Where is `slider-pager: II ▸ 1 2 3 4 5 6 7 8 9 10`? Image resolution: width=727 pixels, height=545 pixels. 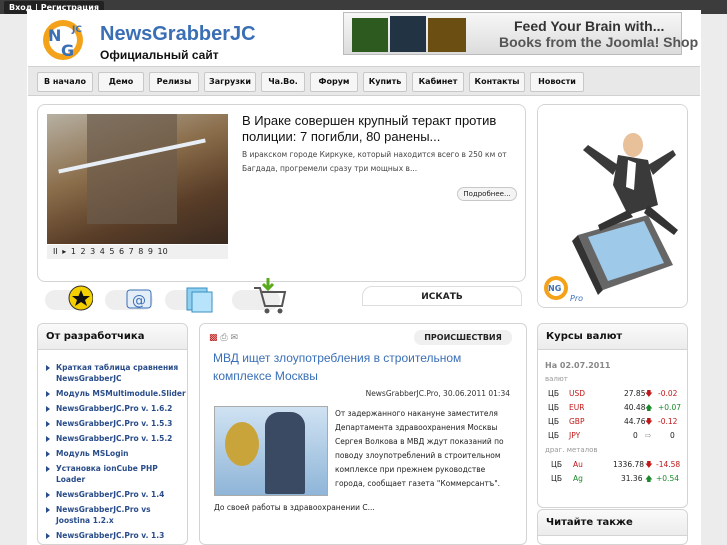 slider-pager: II ▸ 1 2 3 4 5 6 7 8 9 10 is located at coordinates (137, 252).